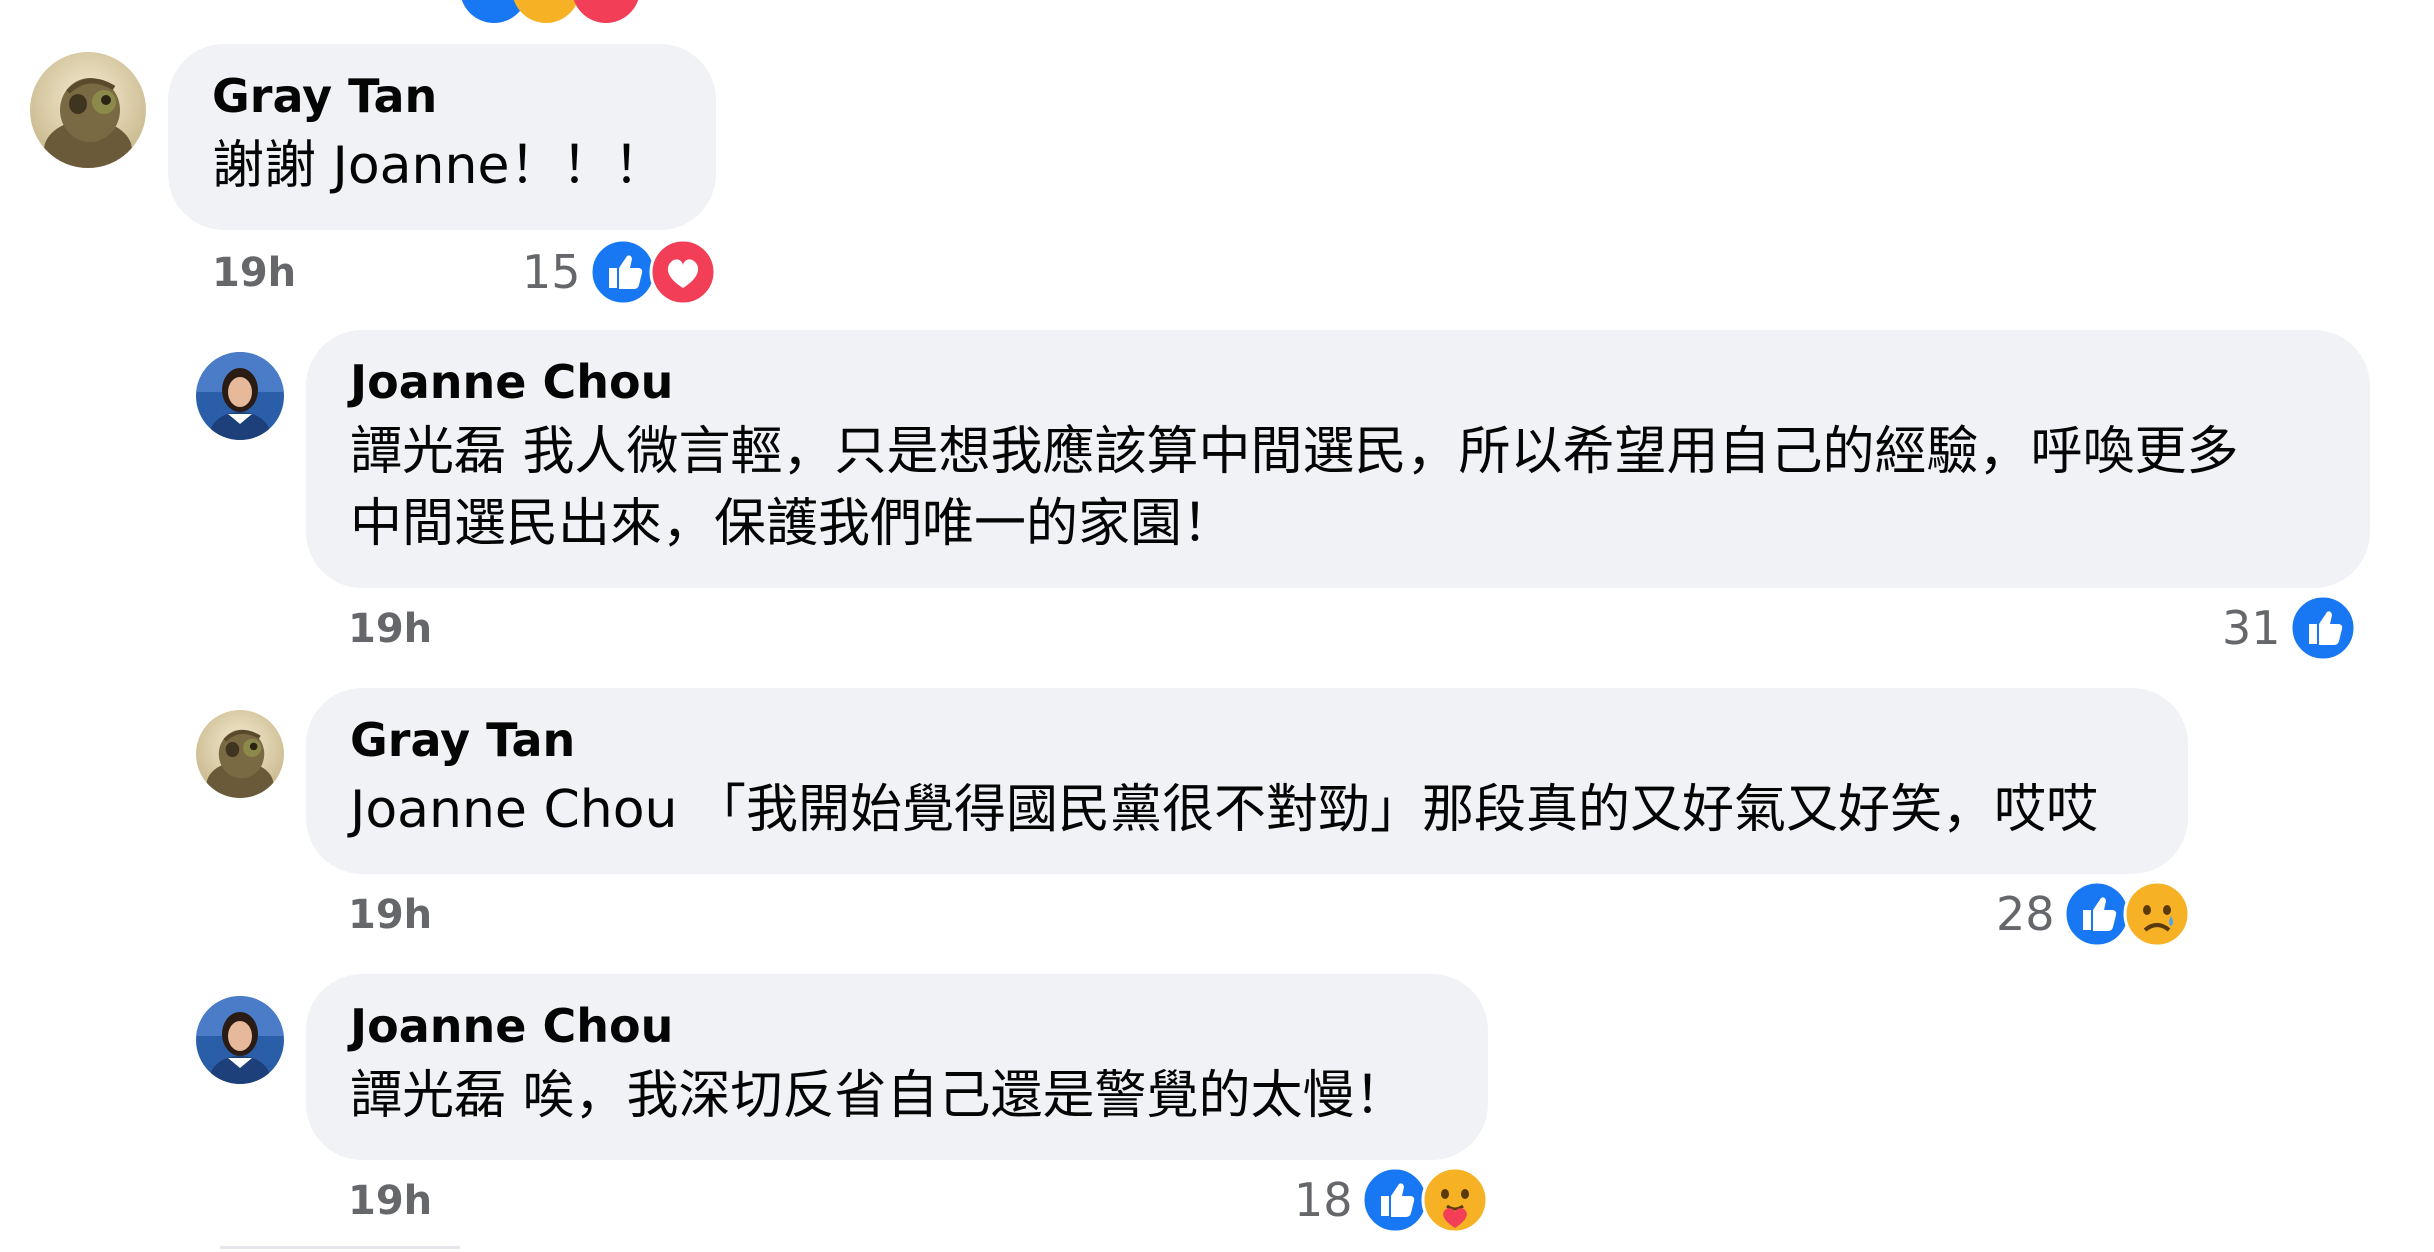 This screenshot has height=1252, width=2434. Describe the element at coordinates (878, 1096) in the screenshot. I see `comment-text: 譚光磊 唉，我深切反省自己還是警覺的太慢！` at that location.